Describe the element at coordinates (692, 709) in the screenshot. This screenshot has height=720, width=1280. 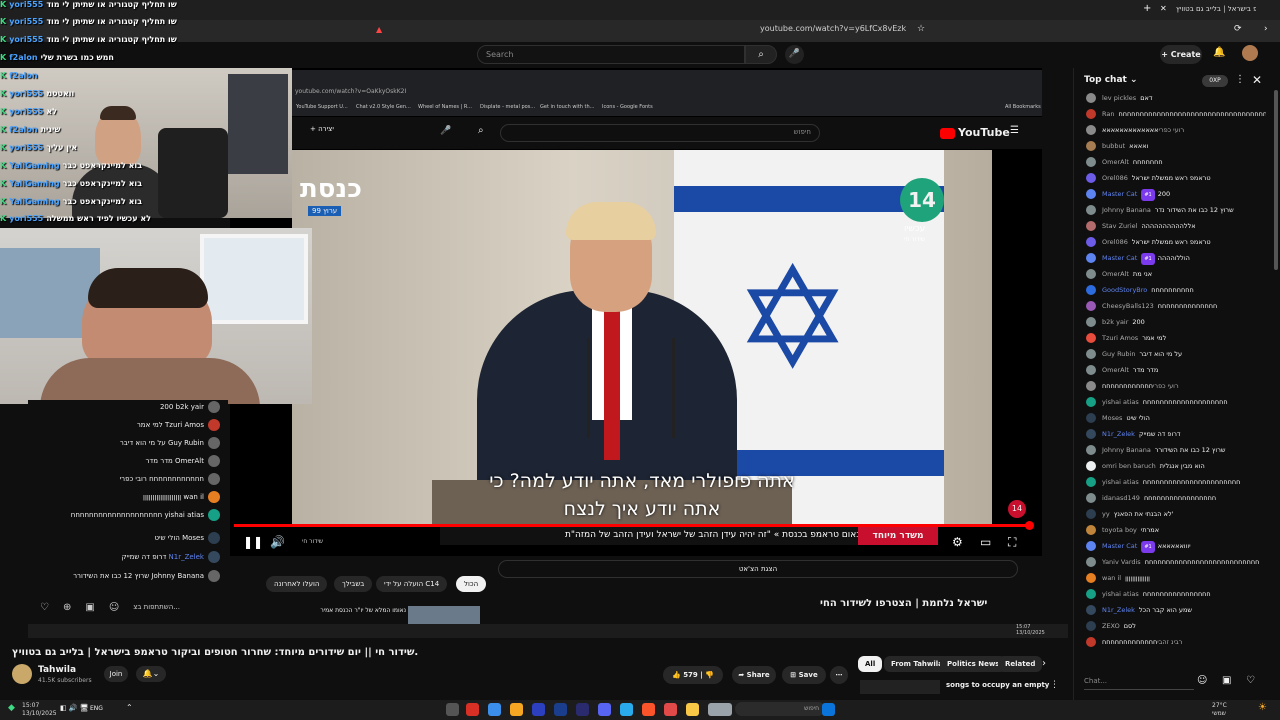
I see `file-explorer-icon` at that location.